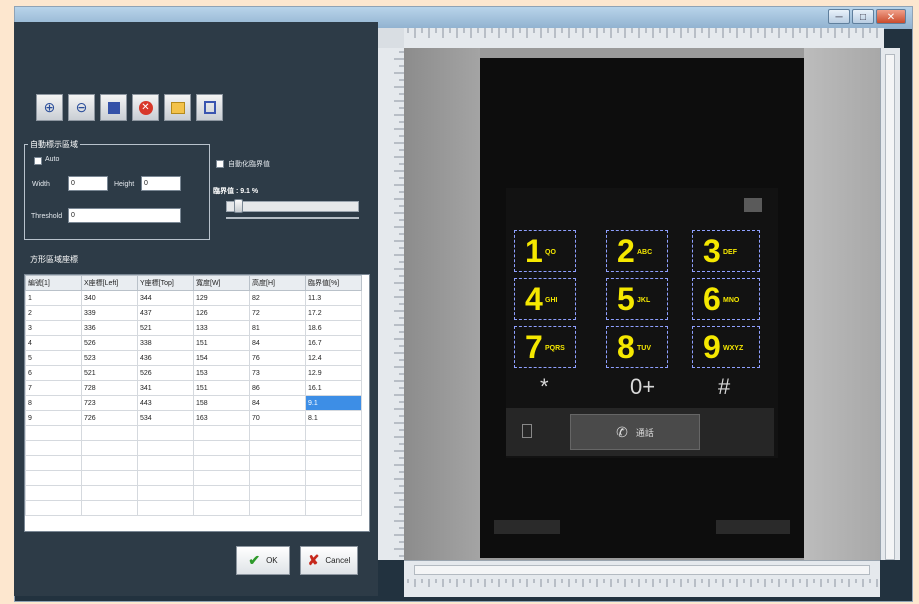 The width and height of the screenshot is (919, 604). What do you see at coordinates (53, 388) in the screenshot?
I see `table-cell: 7` at bounding box center [53, 388].